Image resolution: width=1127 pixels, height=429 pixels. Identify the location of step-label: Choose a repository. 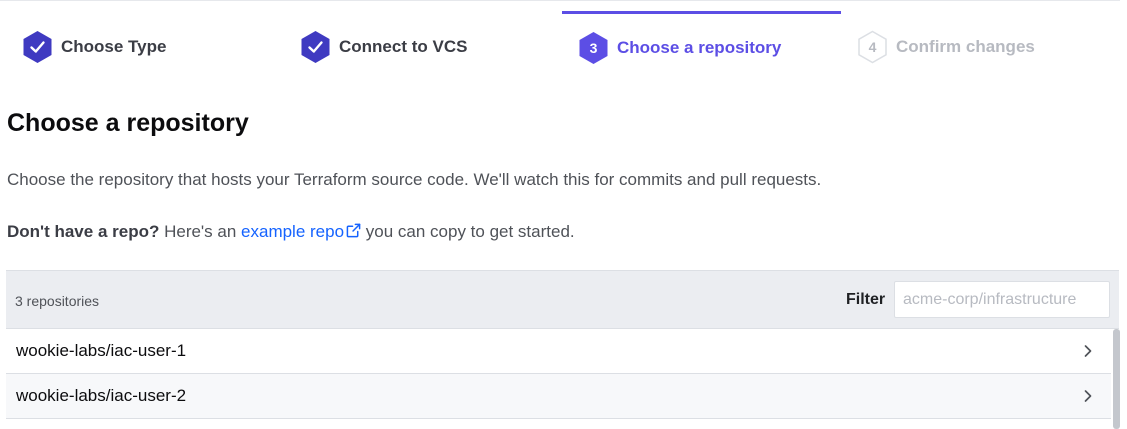
(699, 47).